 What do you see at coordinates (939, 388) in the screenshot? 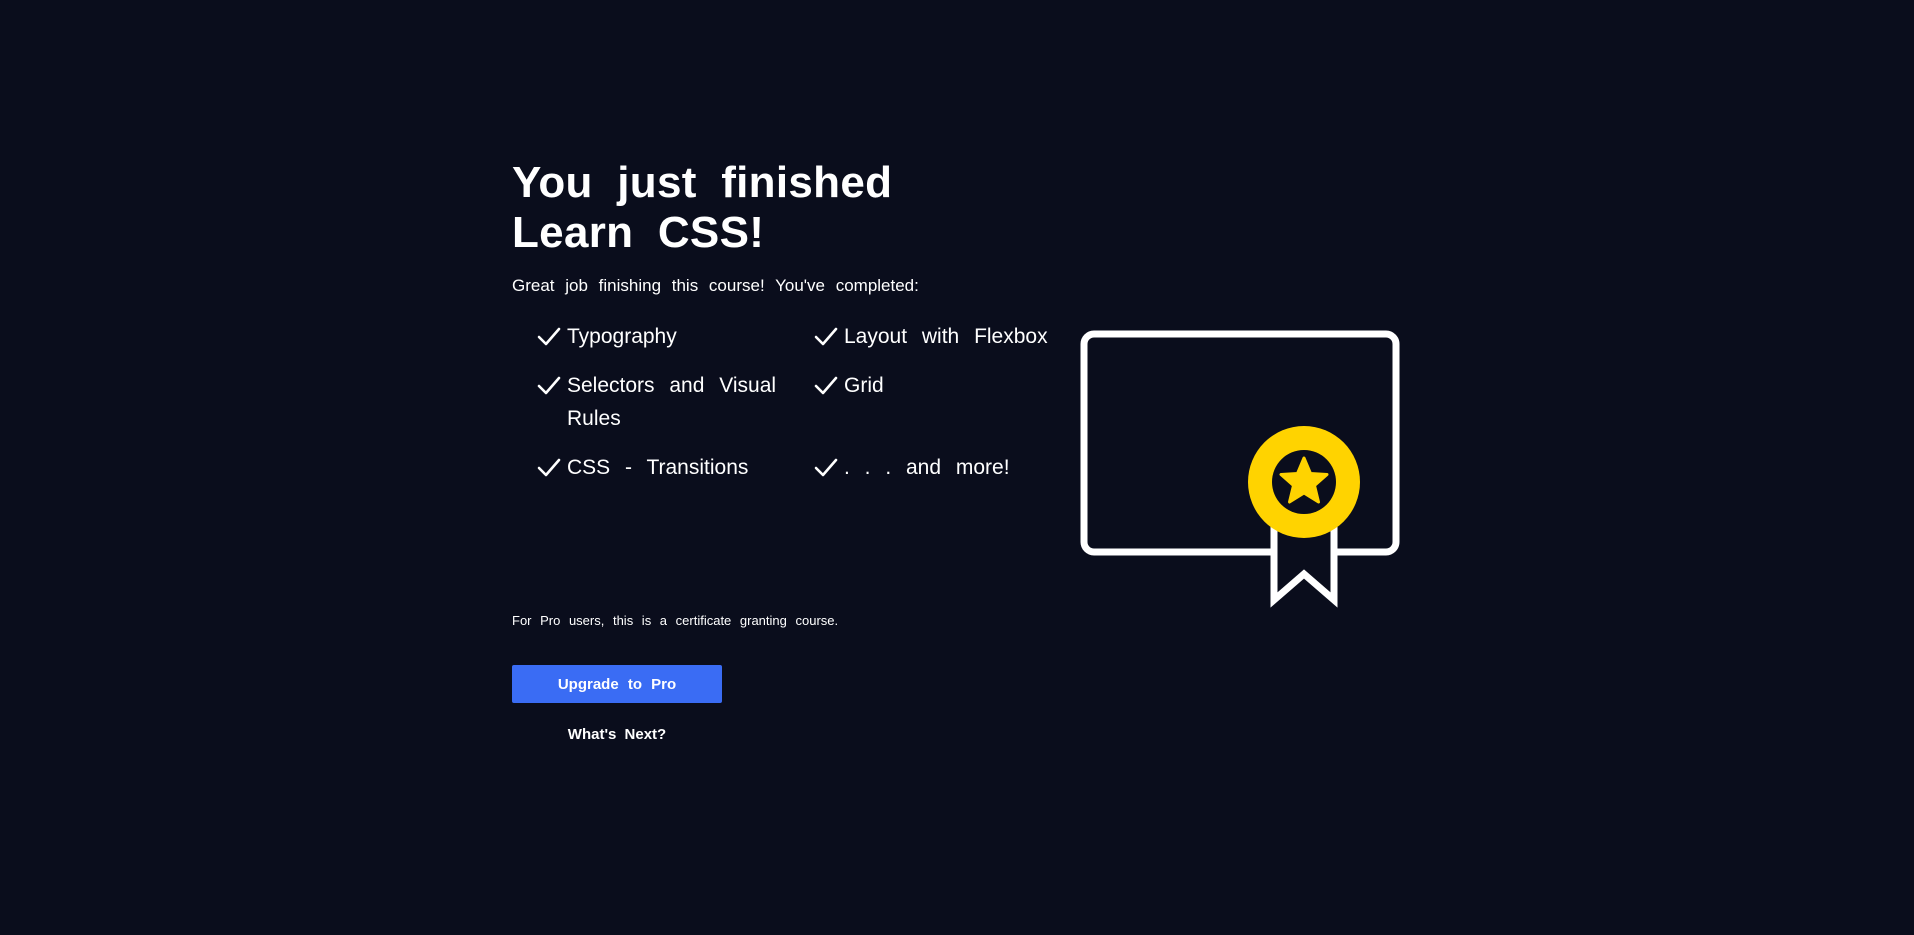
I see `list-item: Grid` at bounding box center [939, 388].